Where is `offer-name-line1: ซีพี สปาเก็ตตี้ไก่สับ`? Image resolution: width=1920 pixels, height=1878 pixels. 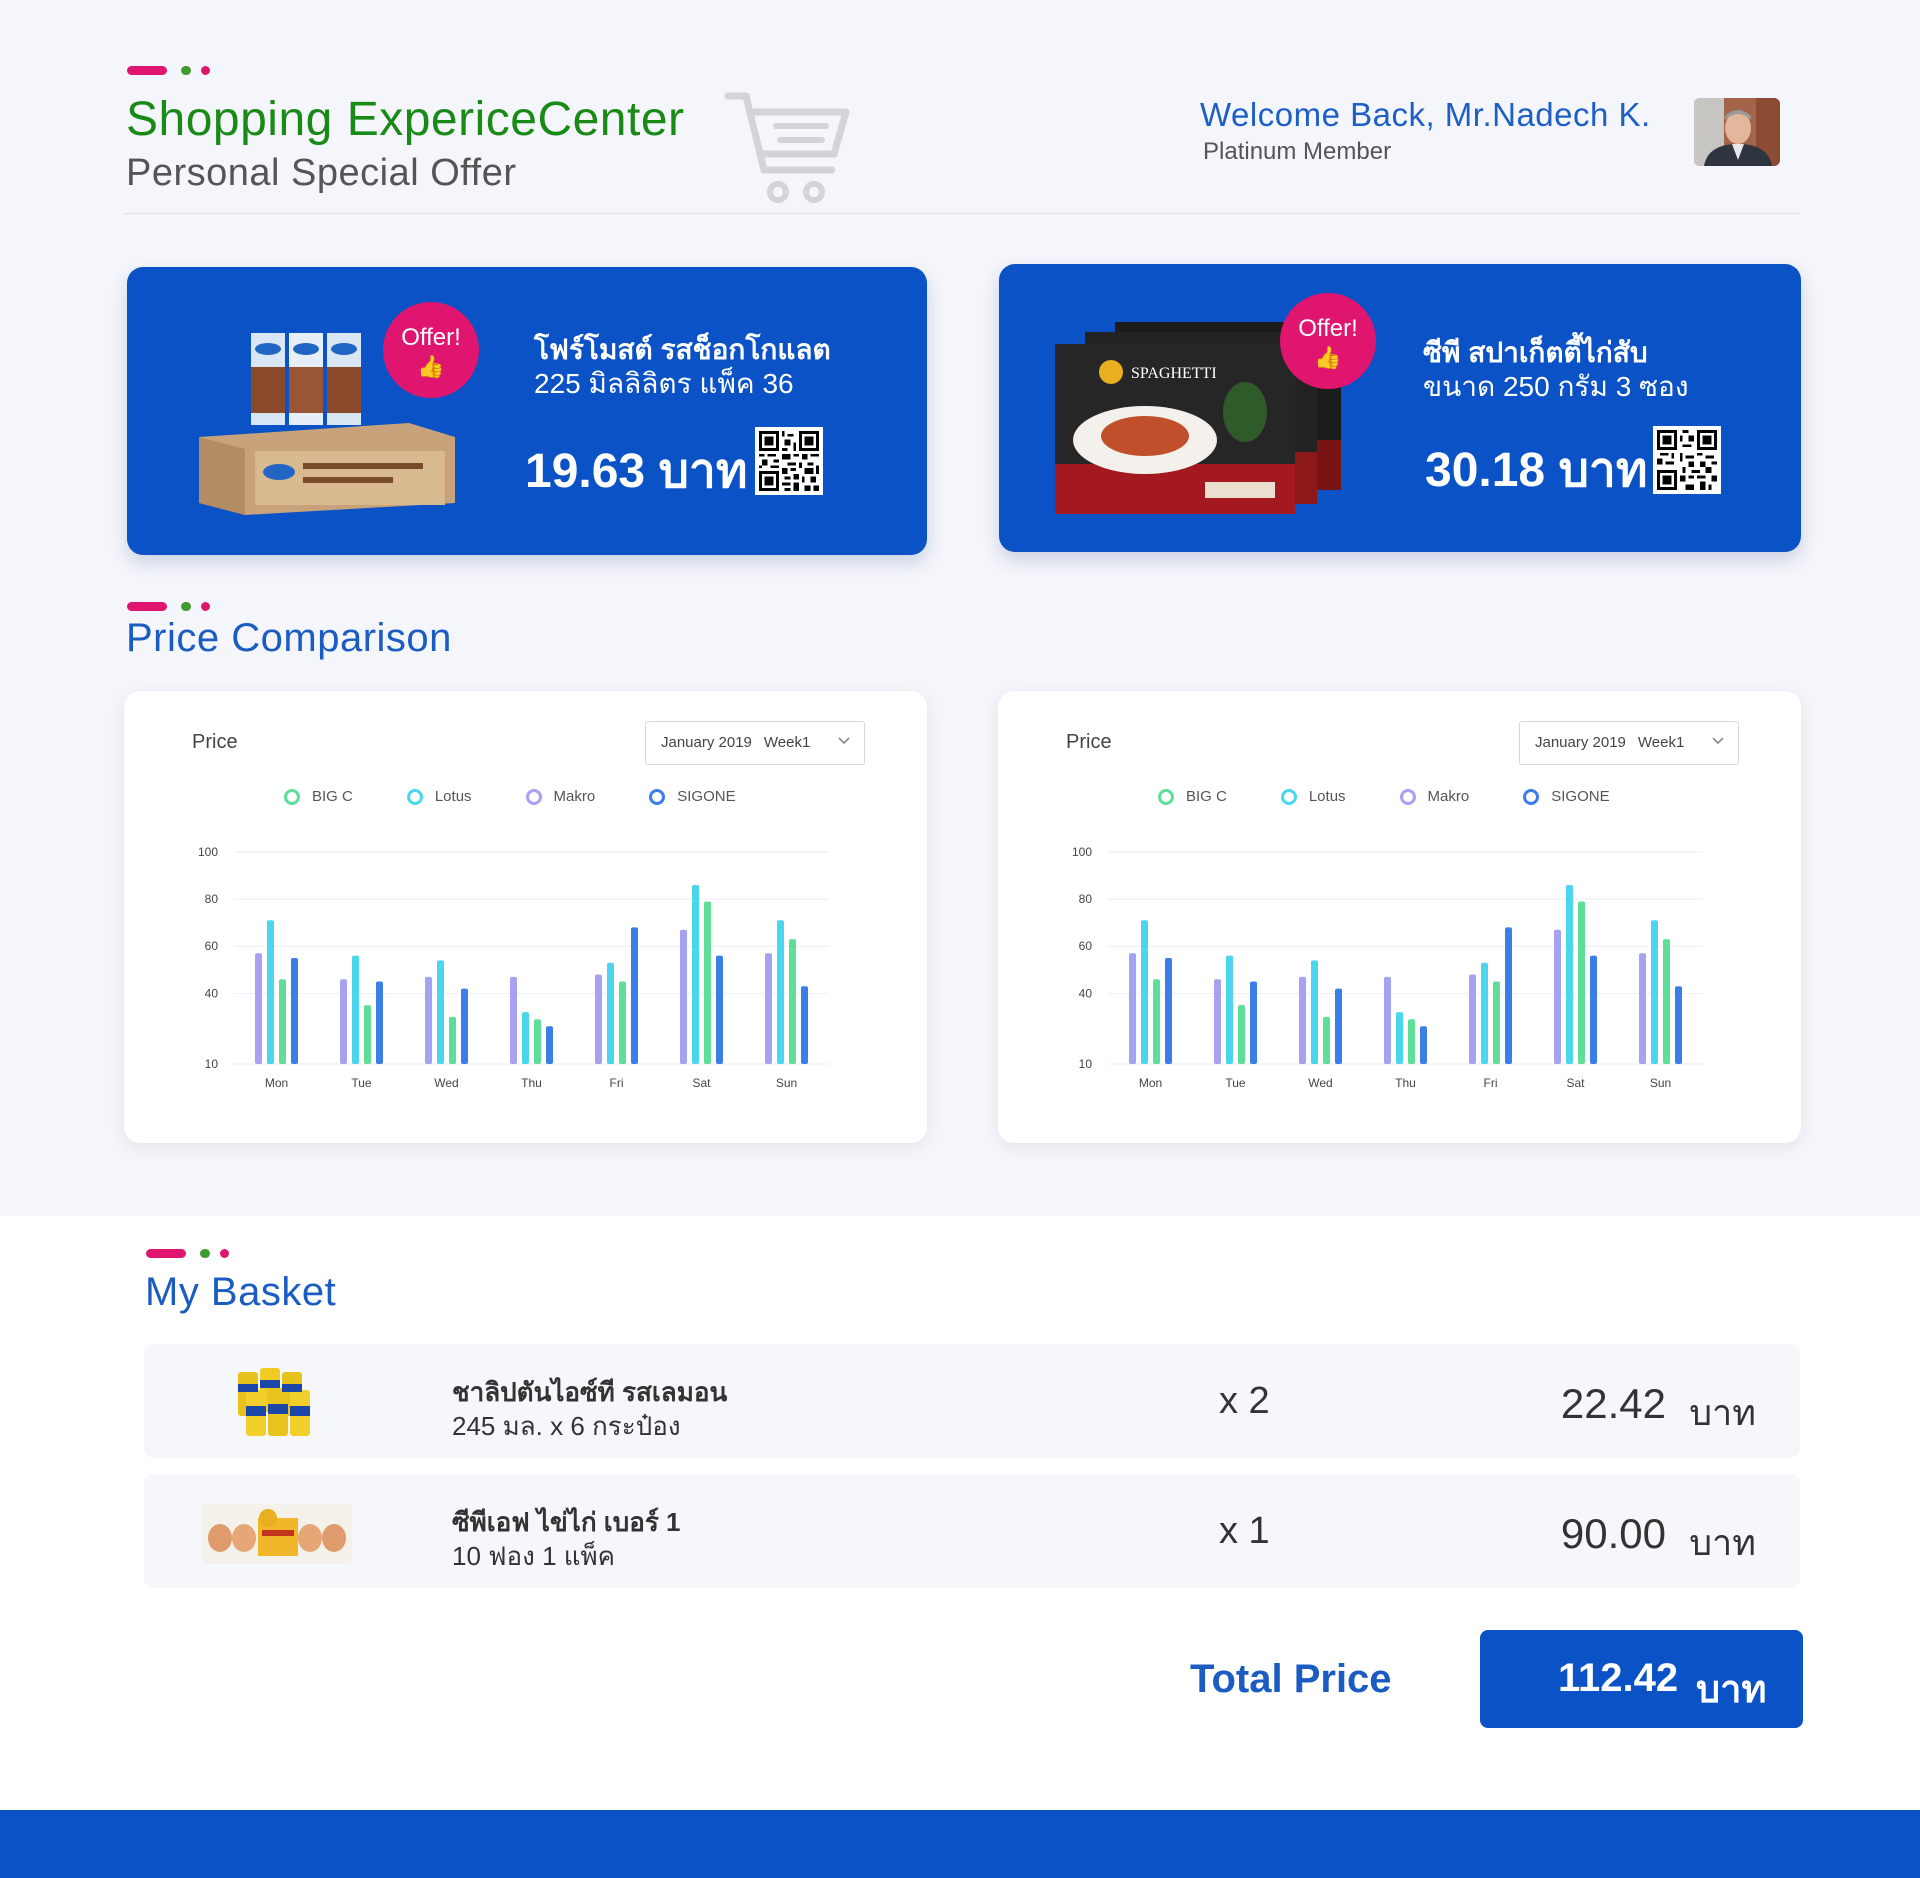 offer-name-line1: ซีพี สปาเก็ตตี้ไก่สับ is located at coordinates (1535, 352).